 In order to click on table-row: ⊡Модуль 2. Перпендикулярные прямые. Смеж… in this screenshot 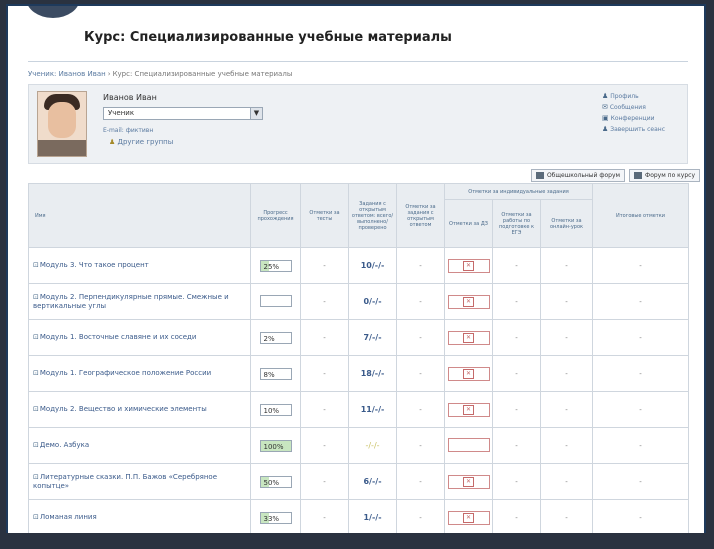, I will do `click(359, 301)`.